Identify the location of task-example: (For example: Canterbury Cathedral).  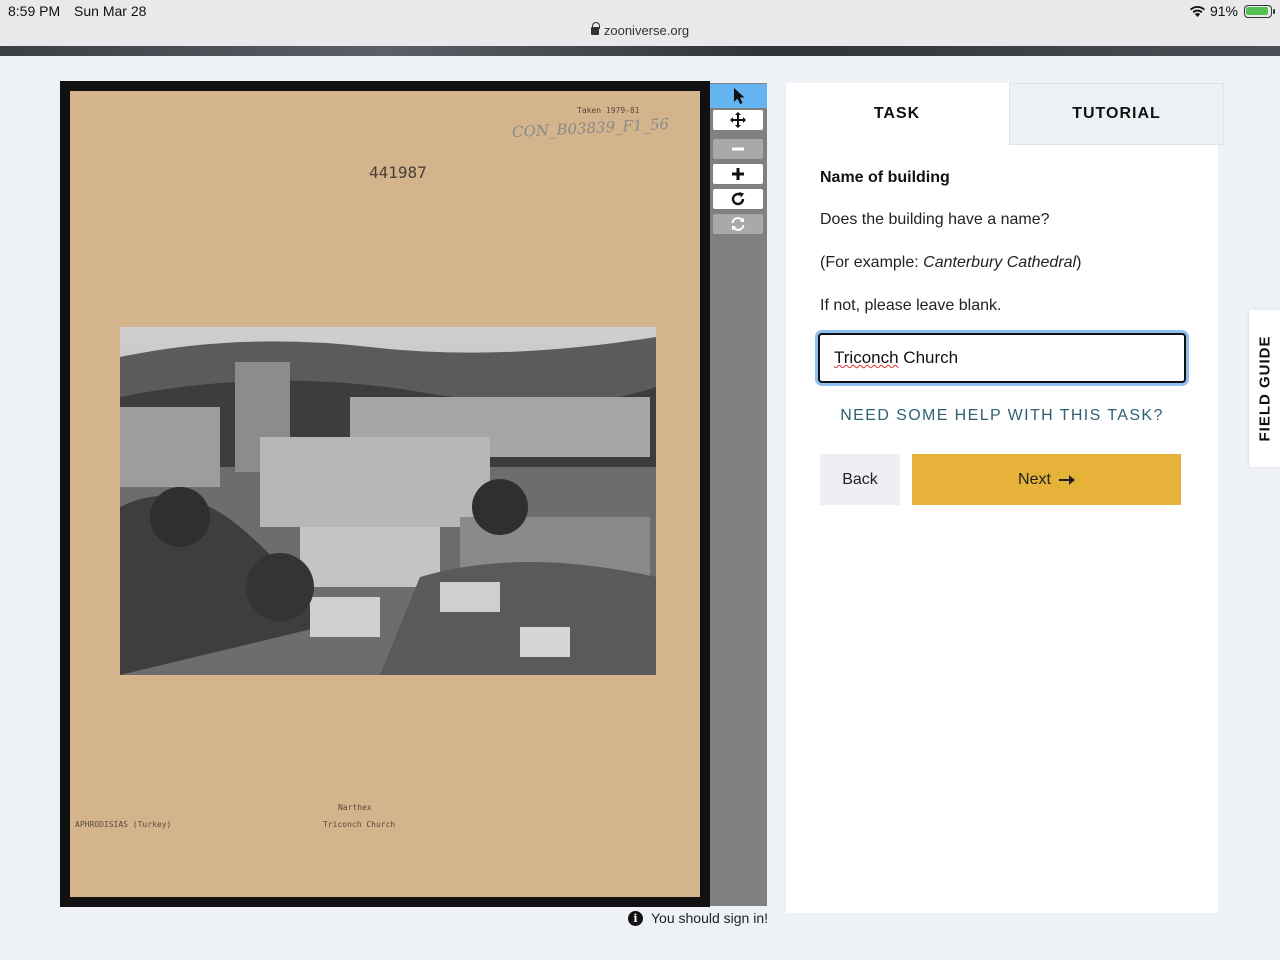
(950, 263).